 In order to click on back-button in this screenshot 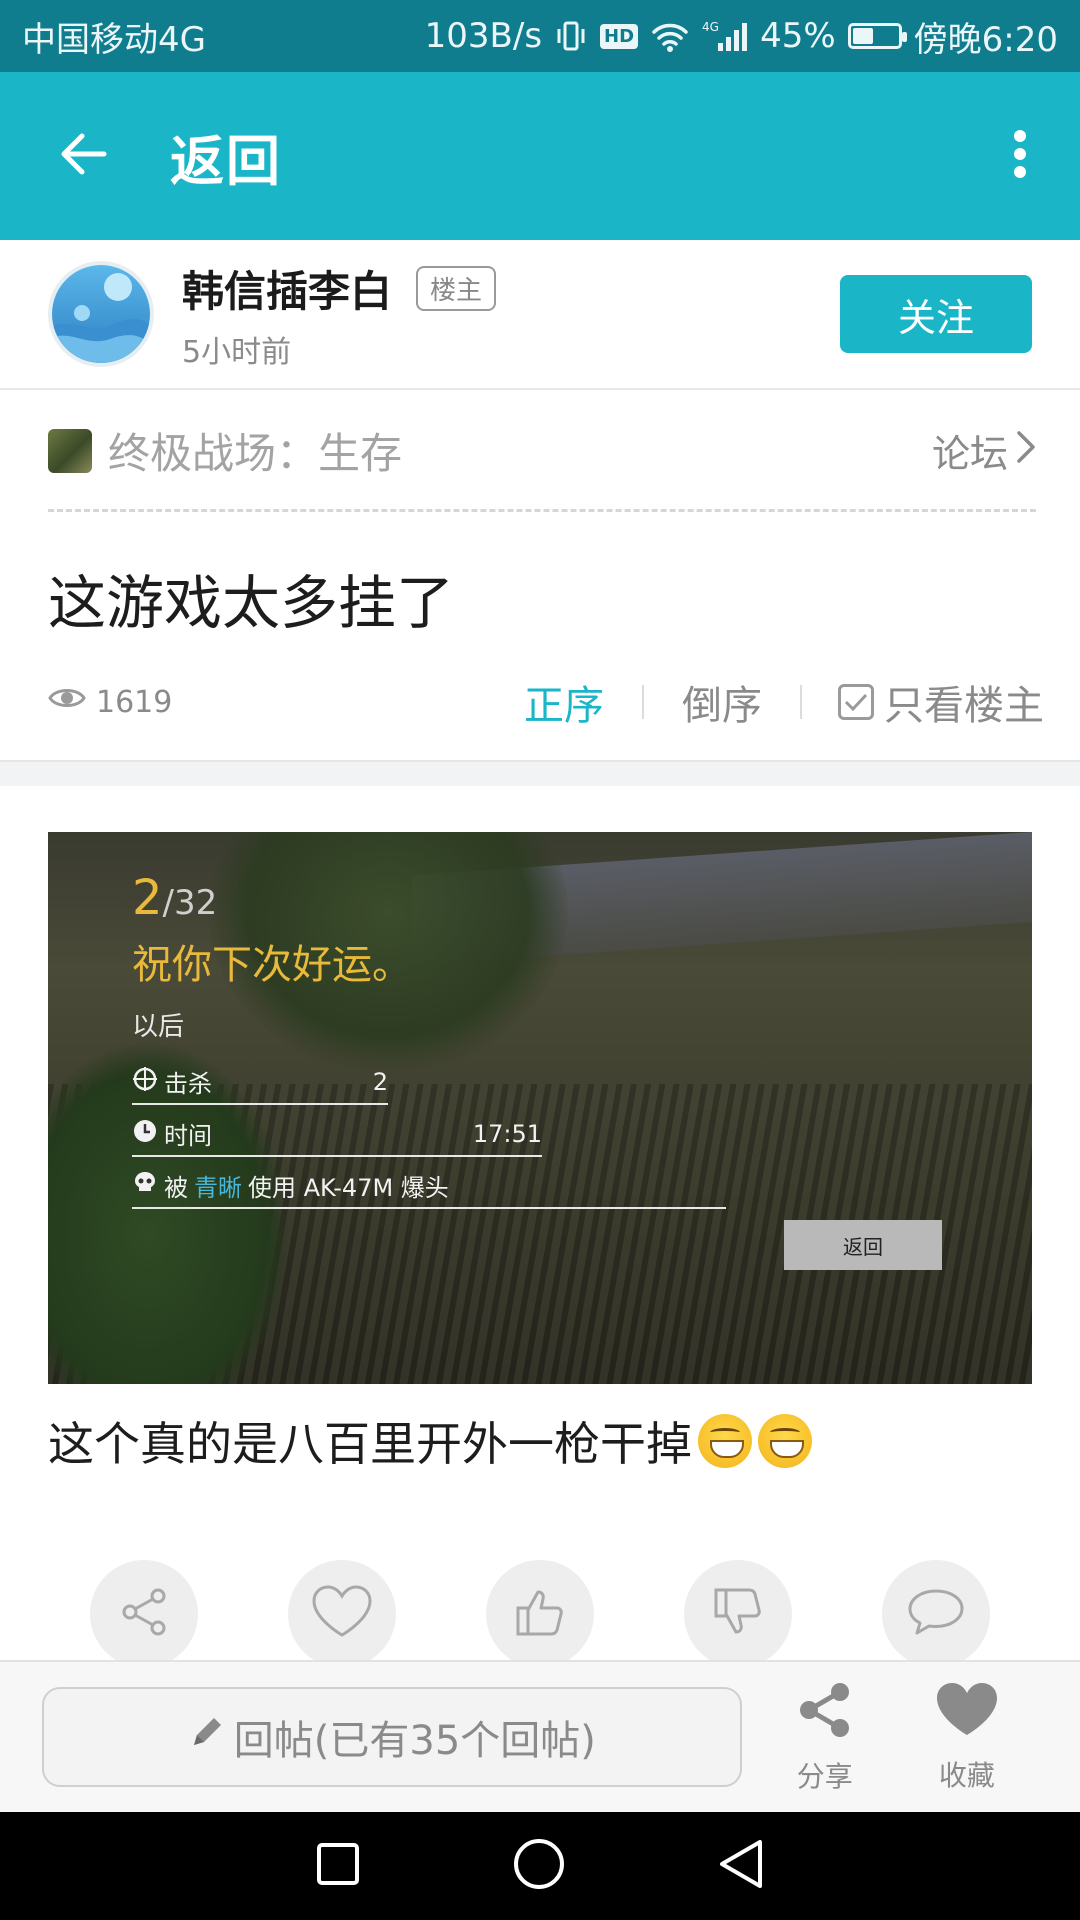, I will do `click(85, 156)`.